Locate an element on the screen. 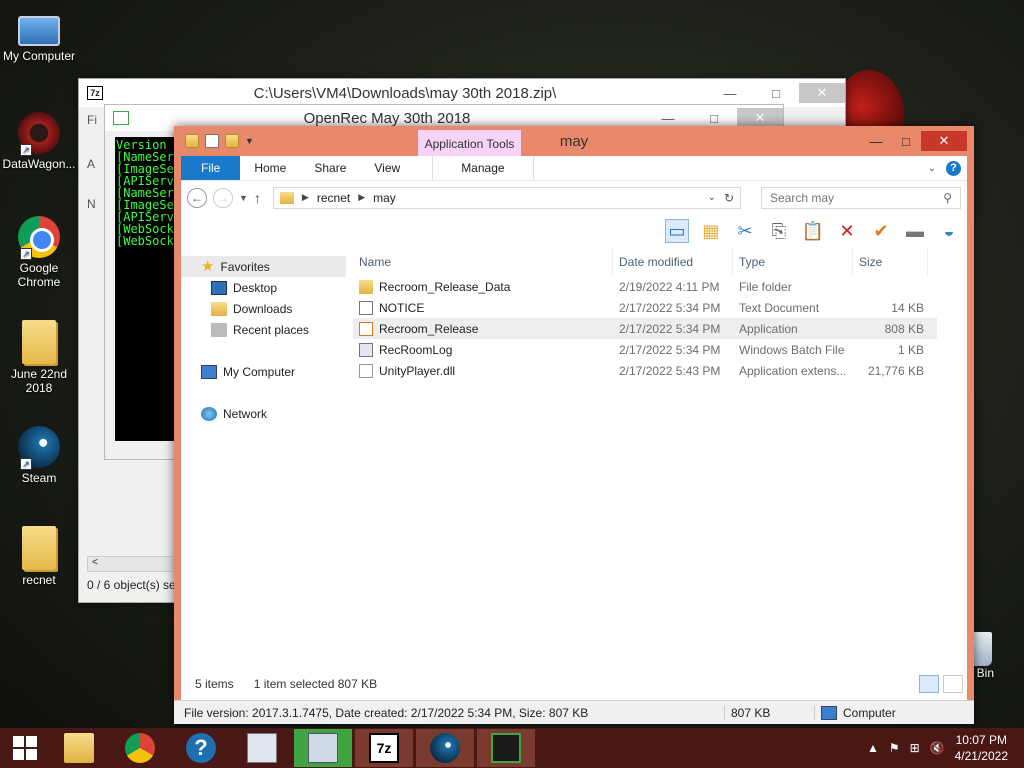  breadcrumb-recnet: recnet is located at coordinates (333, 198).